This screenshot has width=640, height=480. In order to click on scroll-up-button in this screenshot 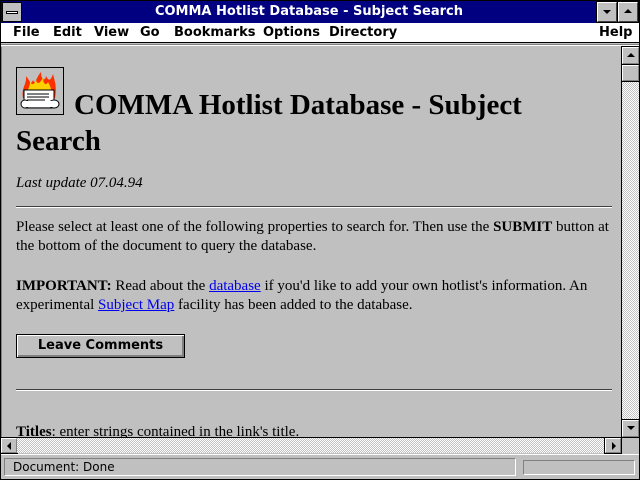, I will do `click(630, 55)`.